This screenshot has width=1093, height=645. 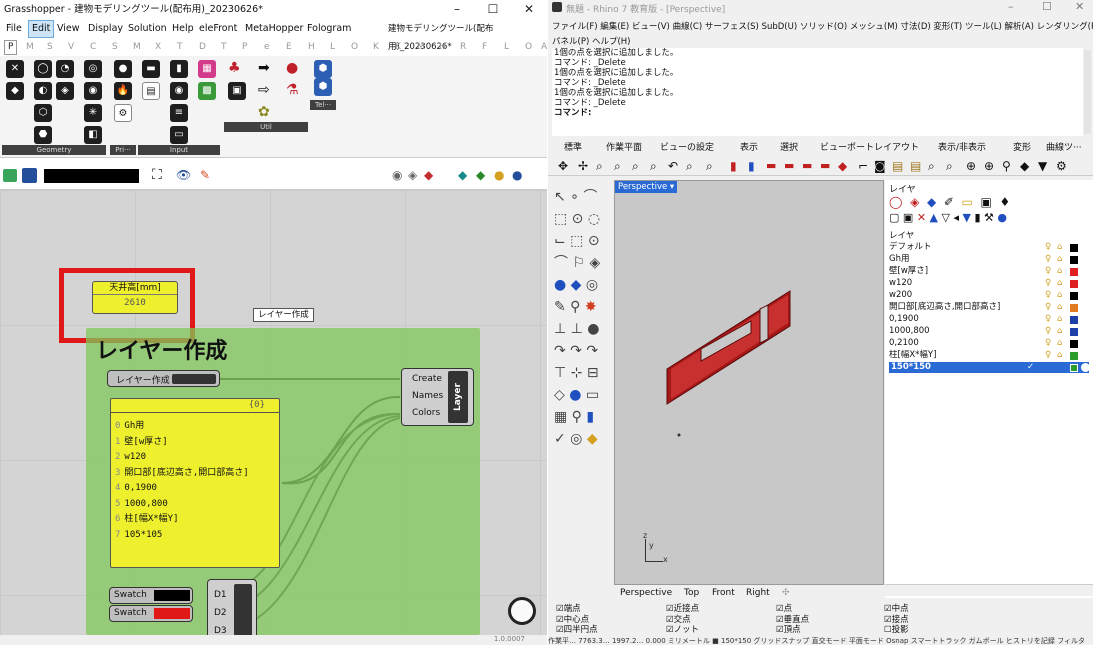 What do you see at coordinates (93, 135) in the screenshot?
I see `group-param-icon: ◧` at bounding box center [93, 135].